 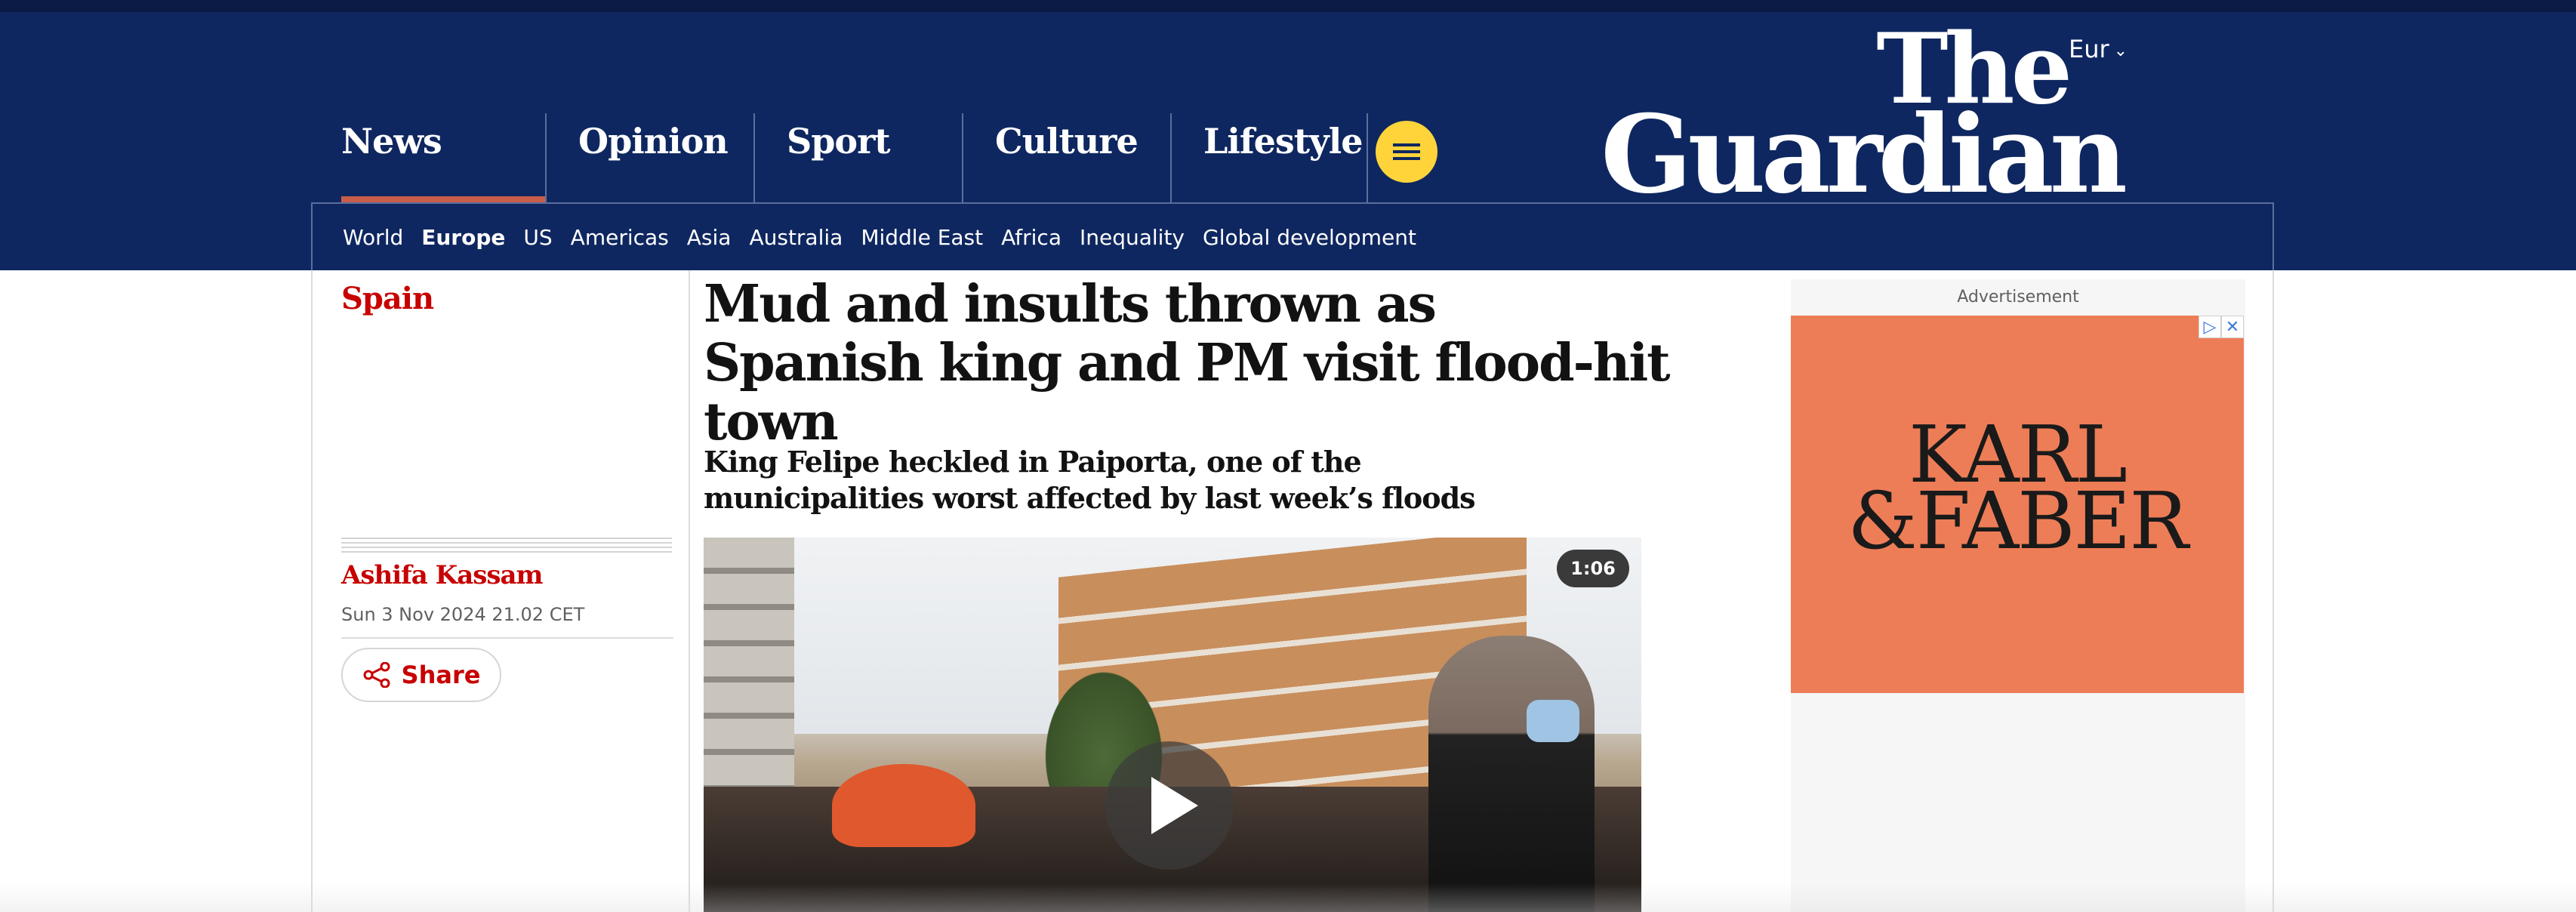 What do you see at coordinates (709, 237) in the screenshot?
I see `subnav-item-asia: Asia` at bounding box center [709, 237].